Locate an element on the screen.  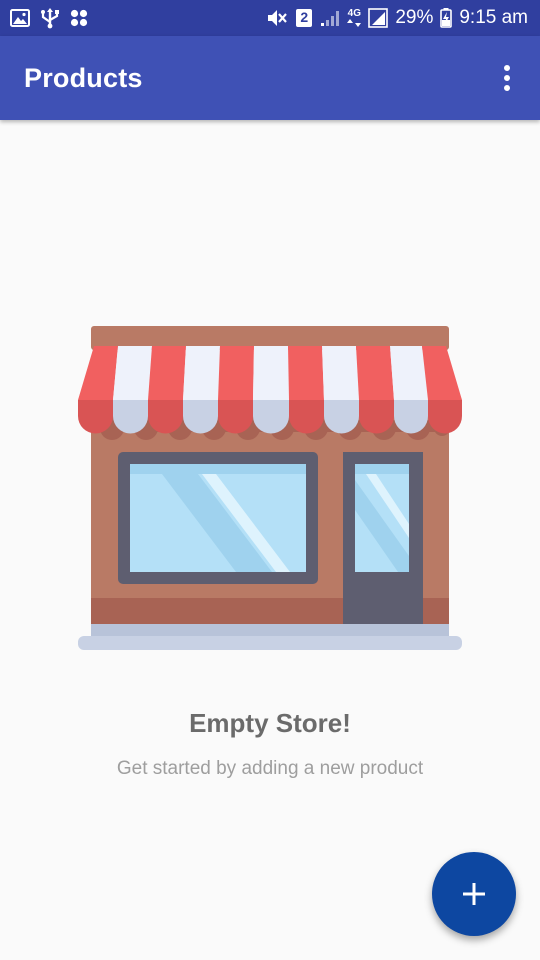
app-bar: Products is located at coordinates (270, 78).